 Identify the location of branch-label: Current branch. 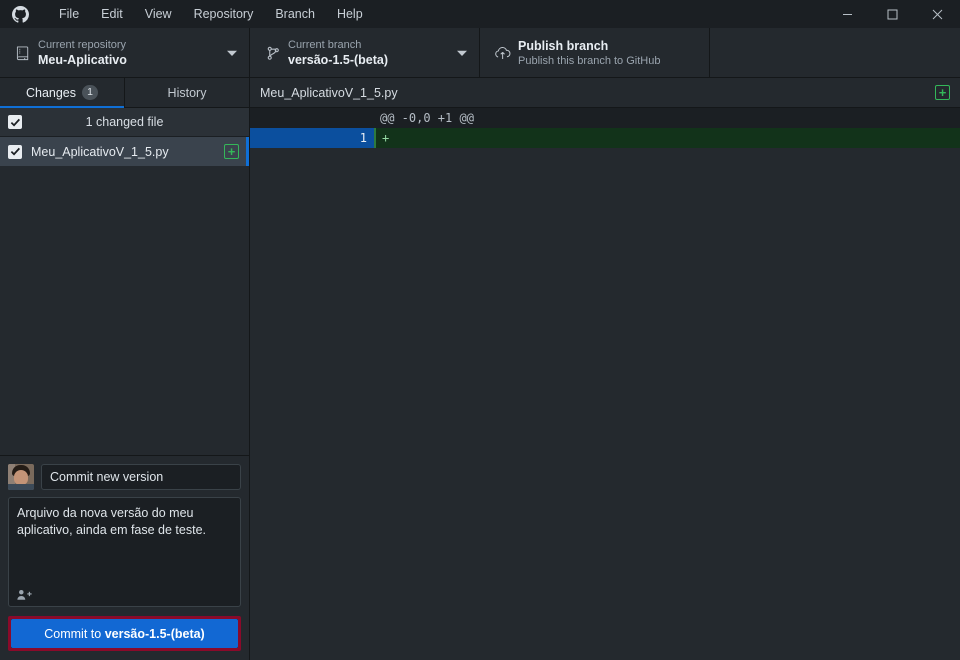
(325, 45).